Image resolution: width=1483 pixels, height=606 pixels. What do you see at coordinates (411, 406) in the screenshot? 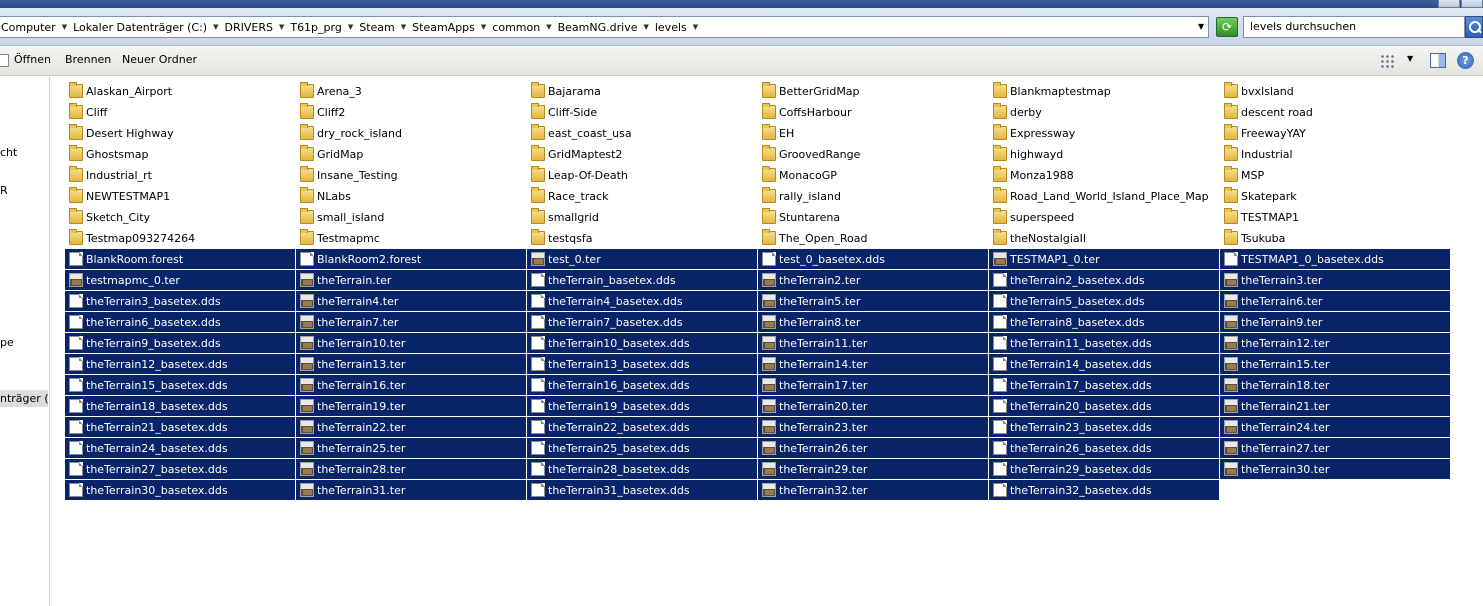
I see `file-item: theTerrain19.ter` at bounding box center [411, 406].